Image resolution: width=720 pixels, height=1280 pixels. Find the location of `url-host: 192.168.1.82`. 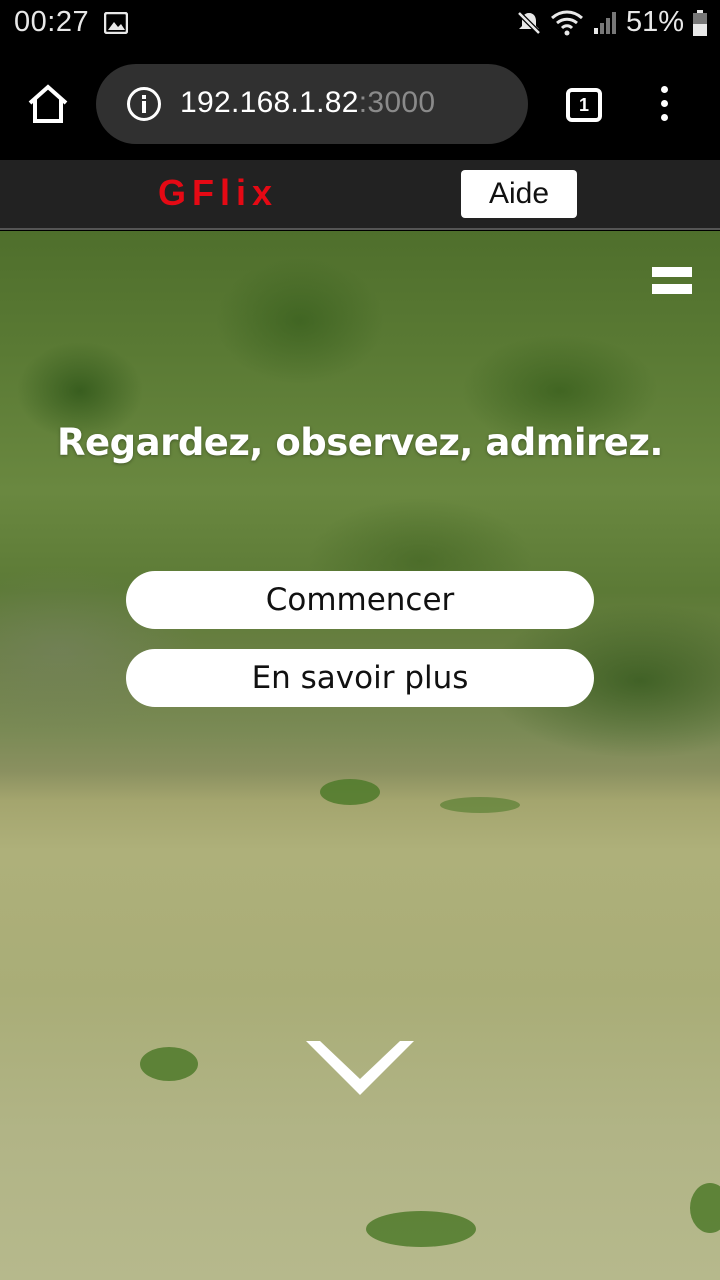

url-host: 192.168.1.82 is located at coordinates (269, 102).